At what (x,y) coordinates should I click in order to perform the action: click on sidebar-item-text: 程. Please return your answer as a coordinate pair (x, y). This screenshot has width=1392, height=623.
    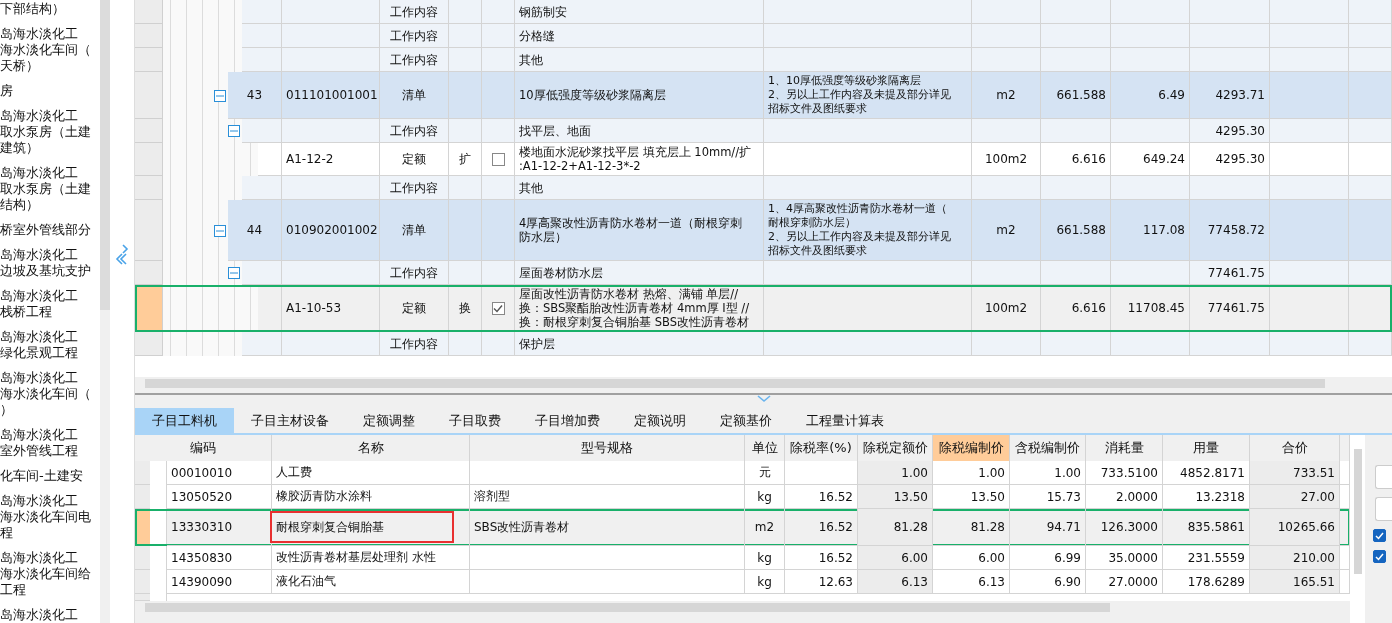
    Looking at the image, I should click on (50, 533).